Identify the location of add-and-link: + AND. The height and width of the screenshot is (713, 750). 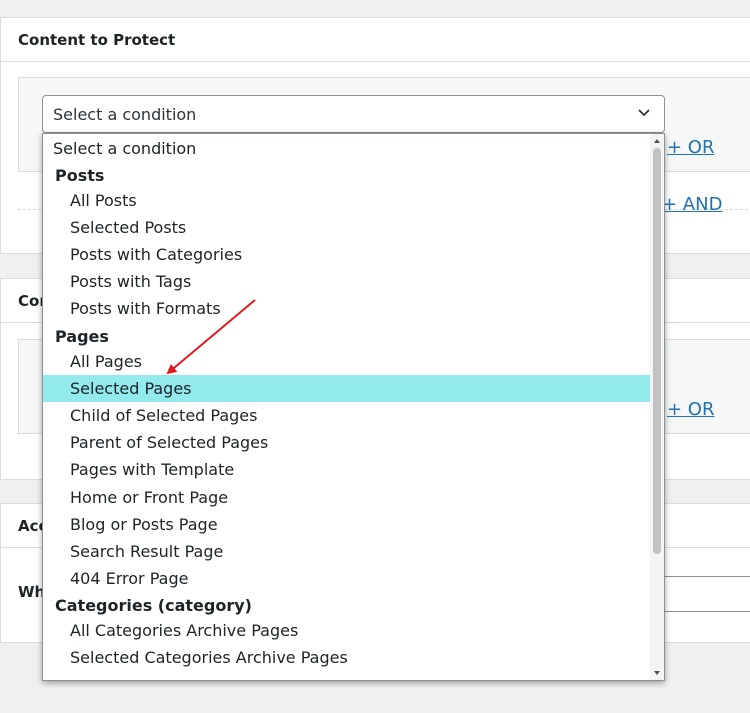
(692, 204).